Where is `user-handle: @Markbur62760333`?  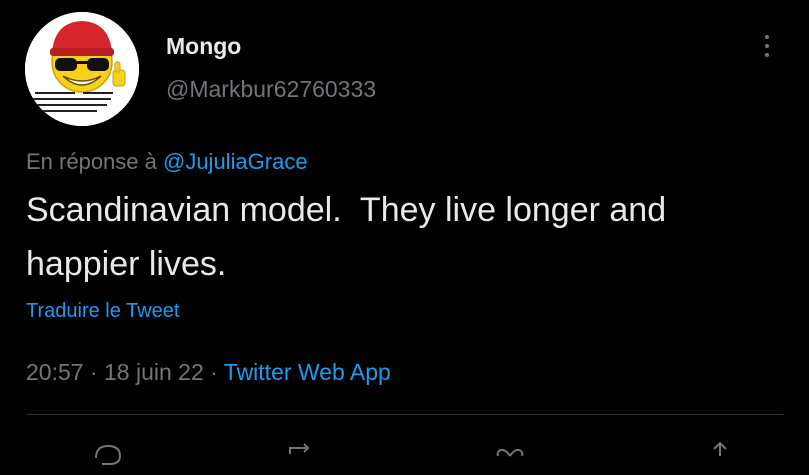 user-handle: @Markbur62760333 is located at coordinates (271, 89).